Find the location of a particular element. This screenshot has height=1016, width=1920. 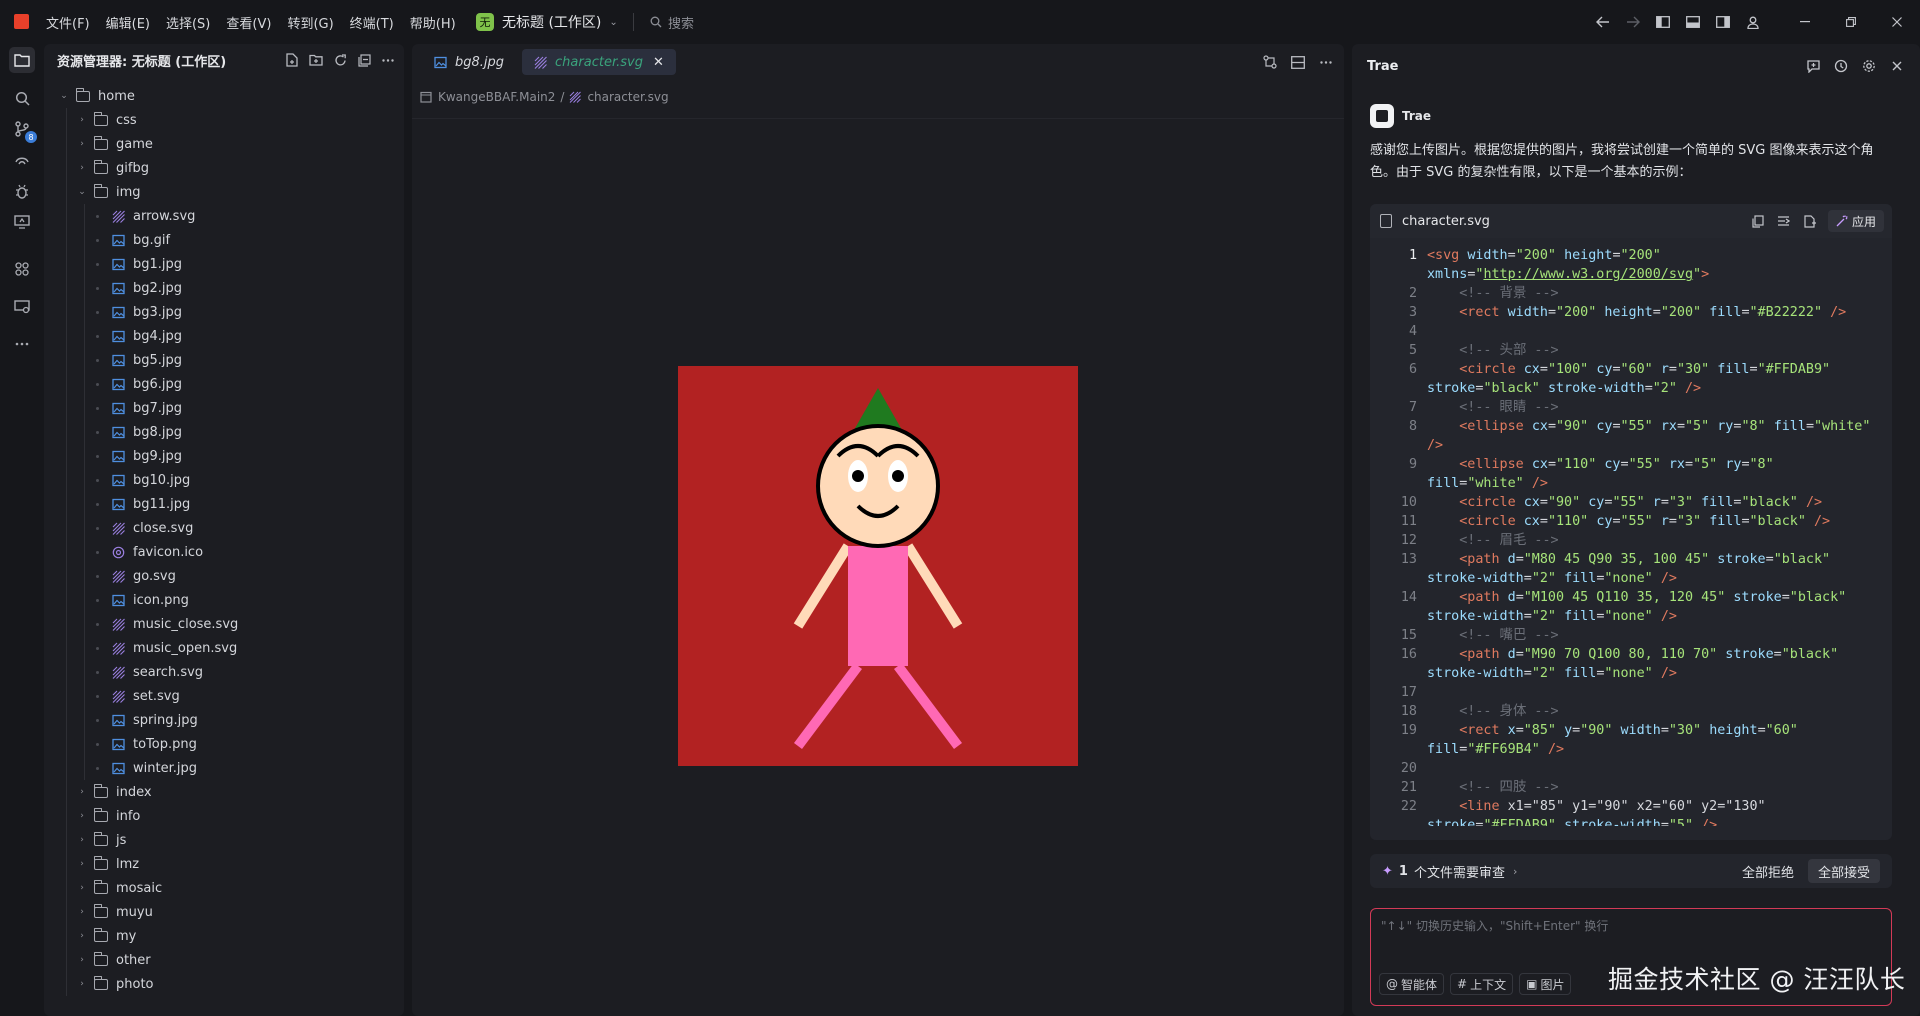

code-text: <!-- 背景 --> is located at coordinates (1493, 293).